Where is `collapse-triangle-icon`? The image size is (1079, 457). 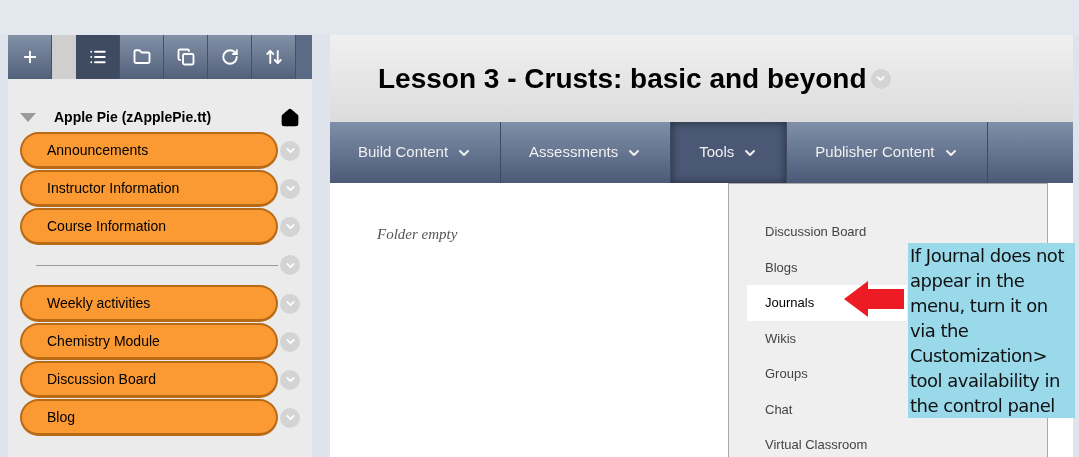 collapse-triangle-icon is located at coordinates (28, 117).